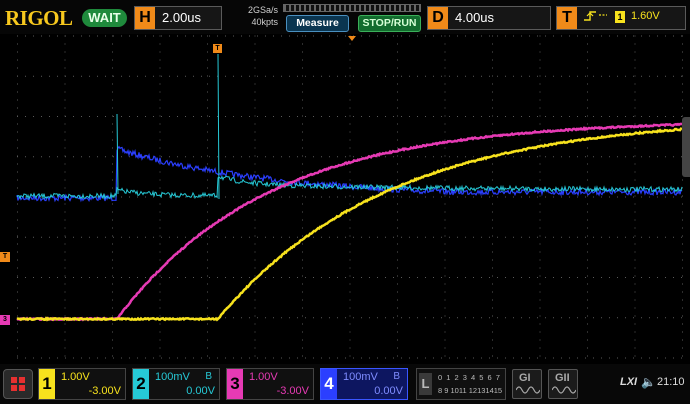  I want to click on trigger-source-badge: 1, so click(620, 17).